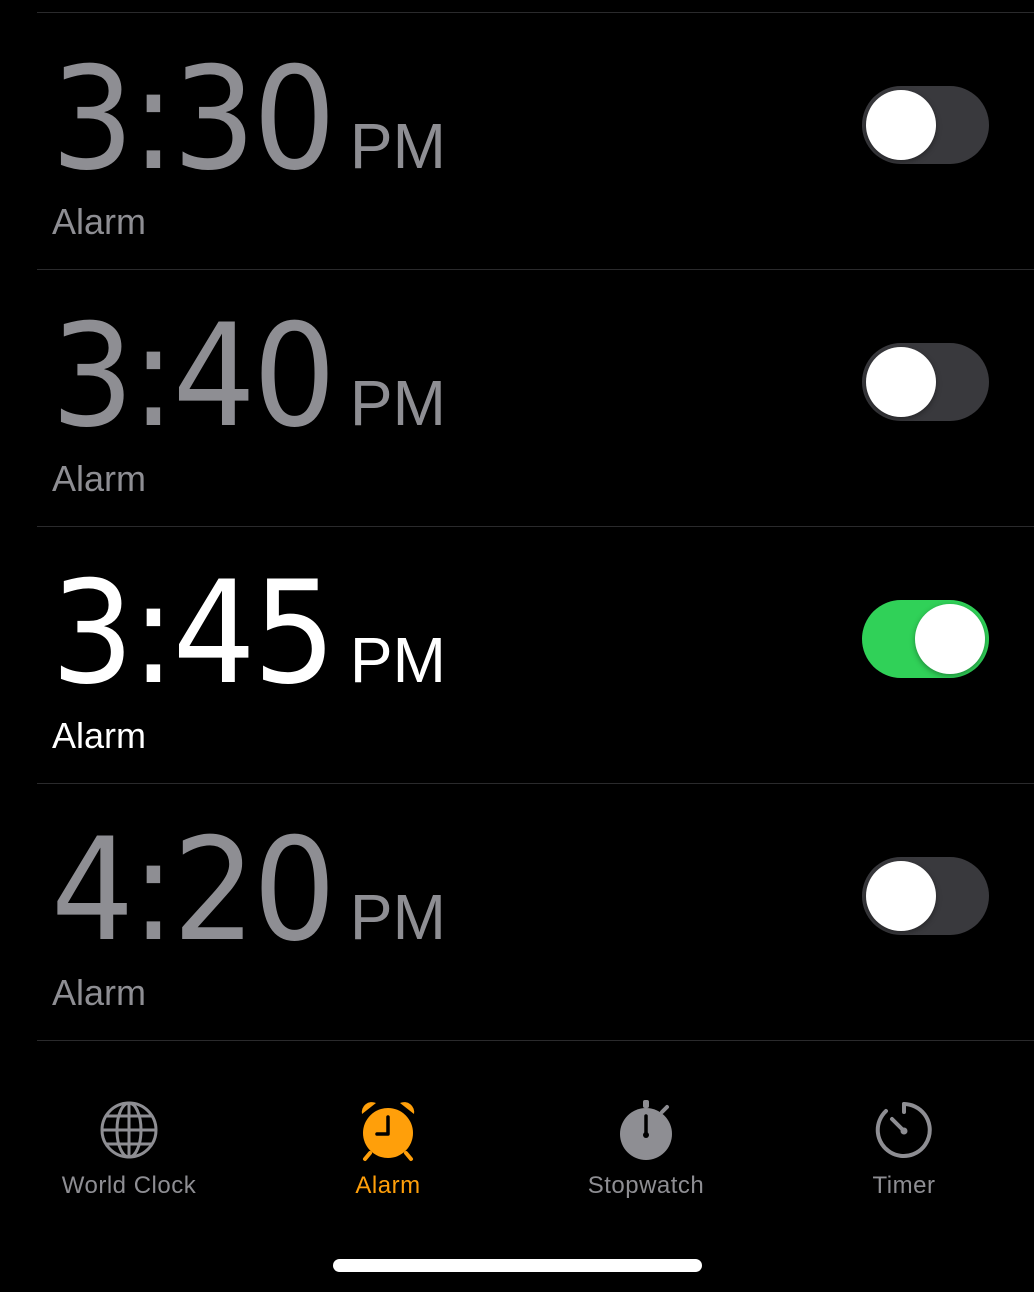 This screenshot has height=1292, width=1034. I want to click on tab-world-clock: World Clock, so click(129, 1150).